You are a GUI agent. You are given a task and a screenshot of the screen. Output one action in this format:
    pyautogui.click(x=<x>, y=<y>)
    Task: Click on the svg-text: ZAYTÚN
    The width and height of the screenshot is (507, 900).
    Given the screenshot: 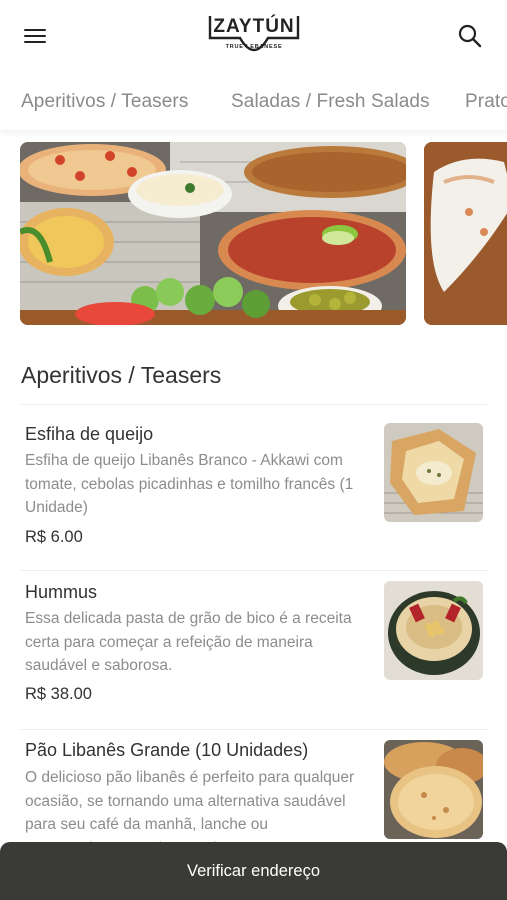 What is the action you would take?
    pyautogui.click(x=253, y=26)
    